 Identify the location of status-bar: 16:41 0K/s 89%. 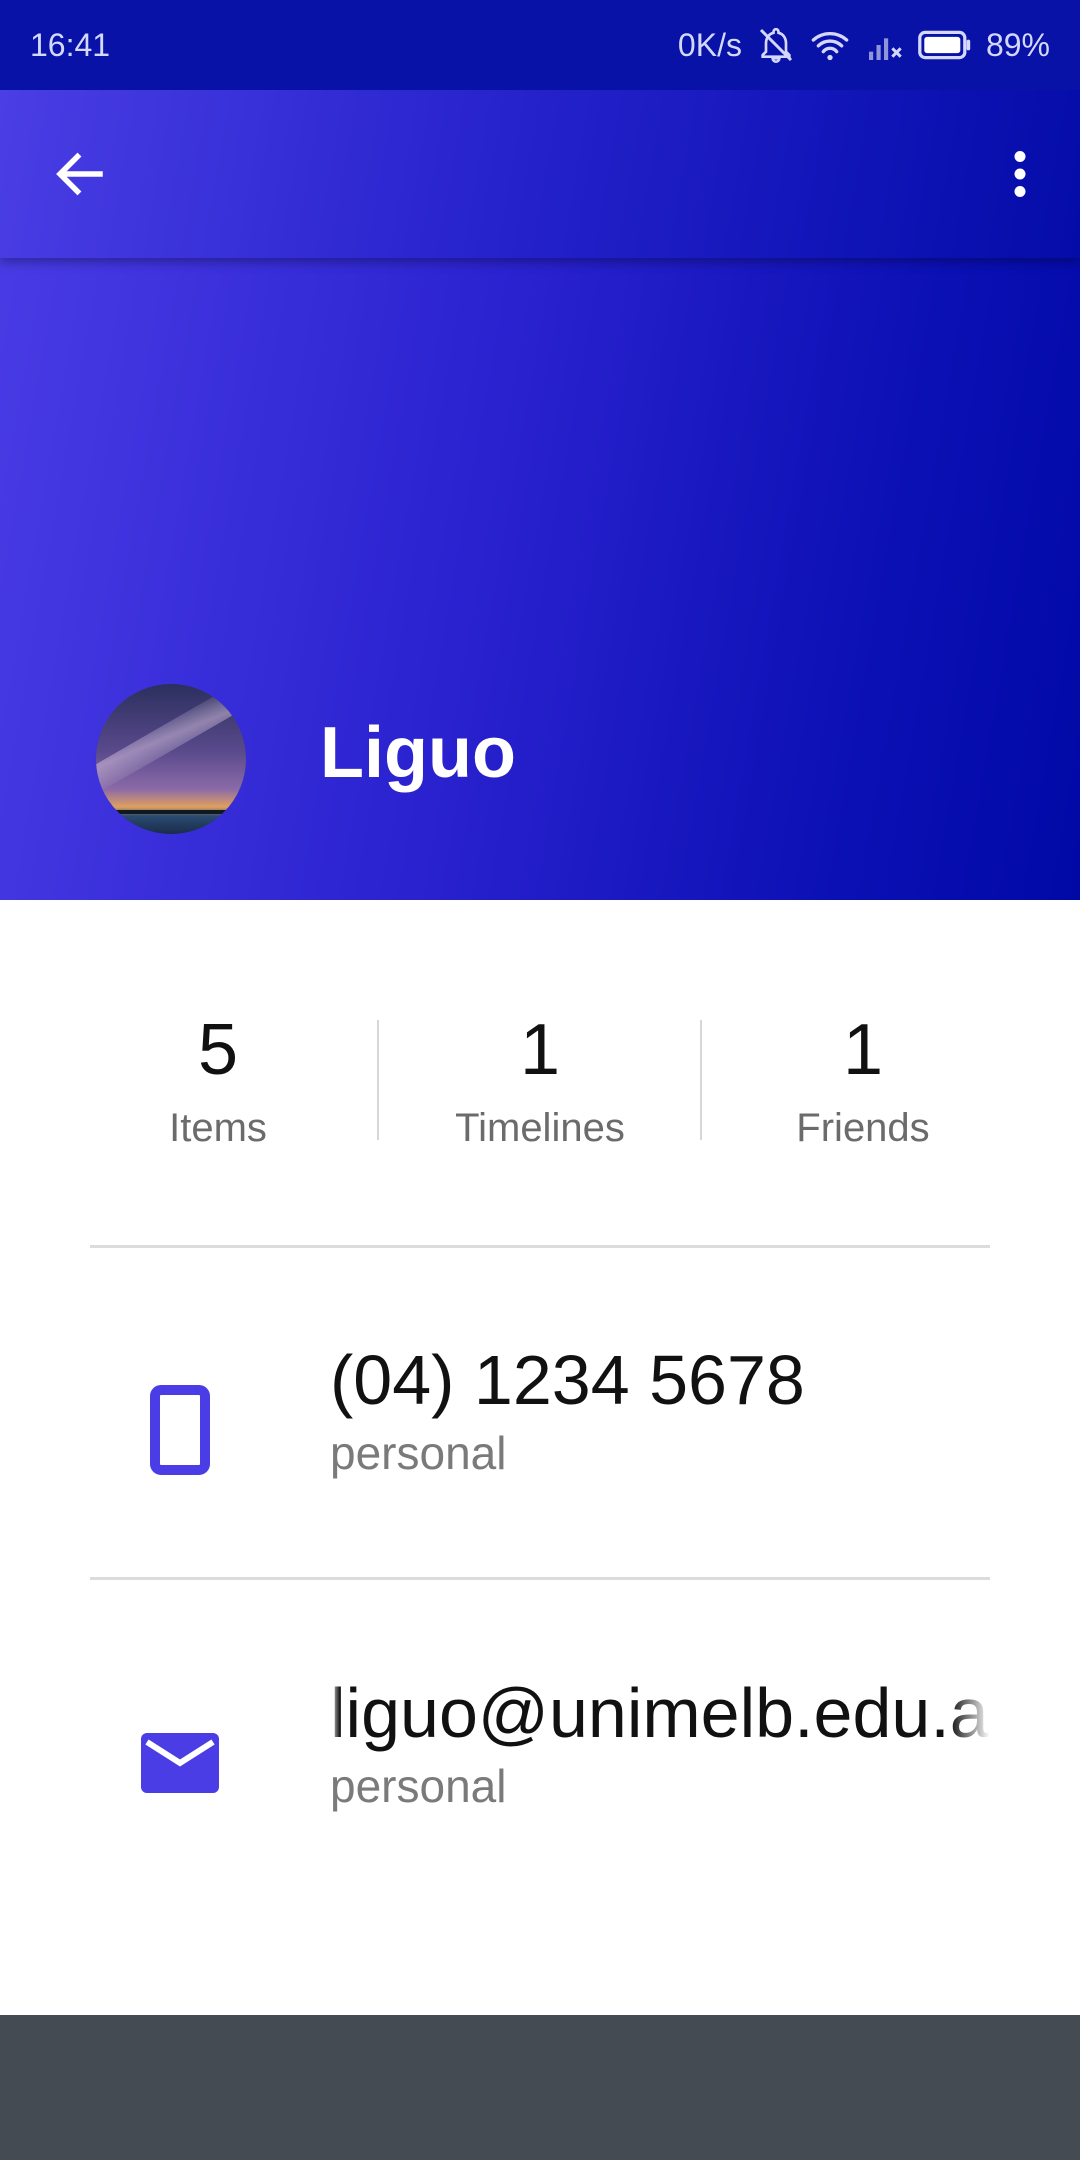
(540, 45).